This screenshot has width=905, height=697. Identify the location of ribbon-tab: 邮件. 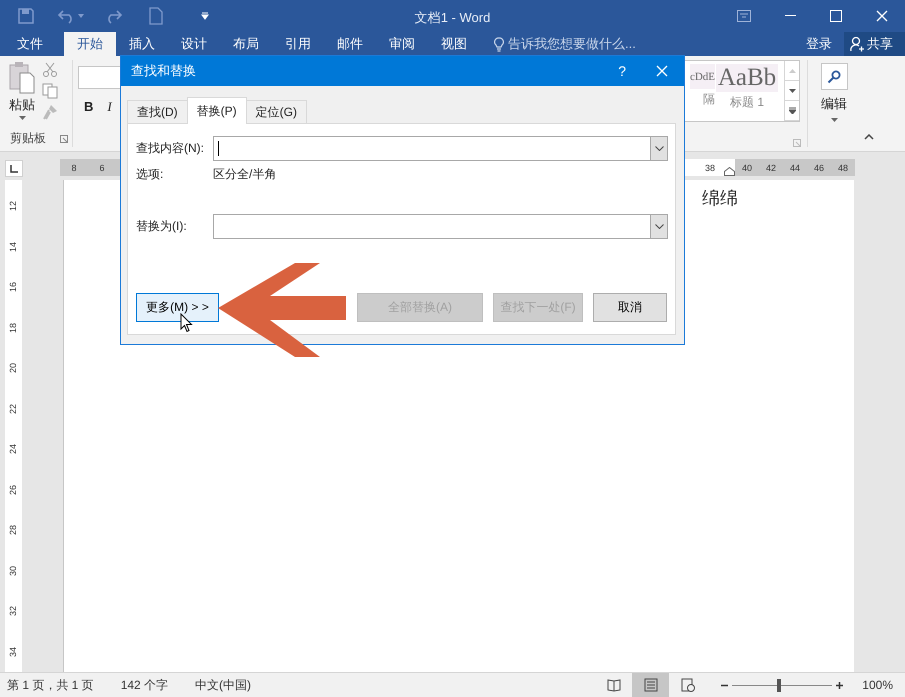
(350, 44).